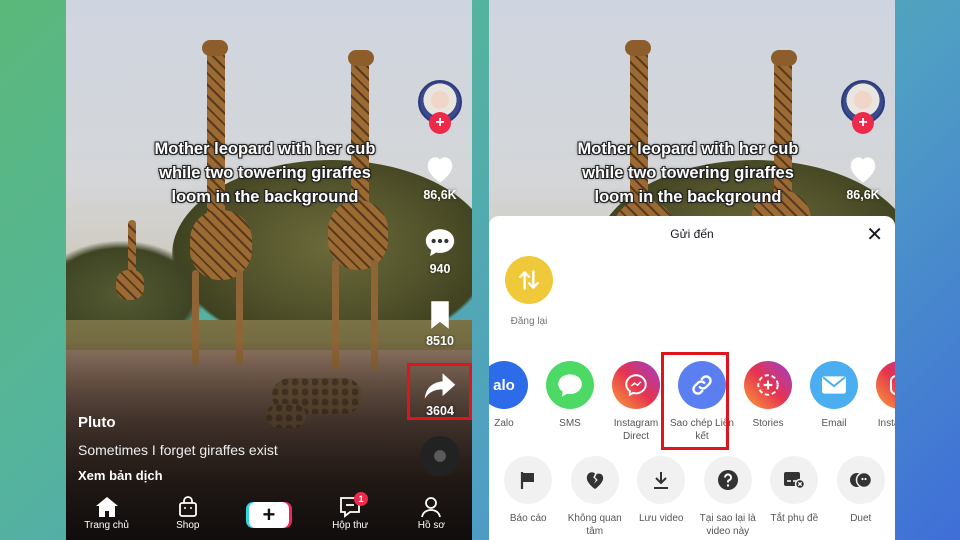  Describe the element at coordinates (834, 423) in the screenshot. I see `share-email-label: Email` at that location.